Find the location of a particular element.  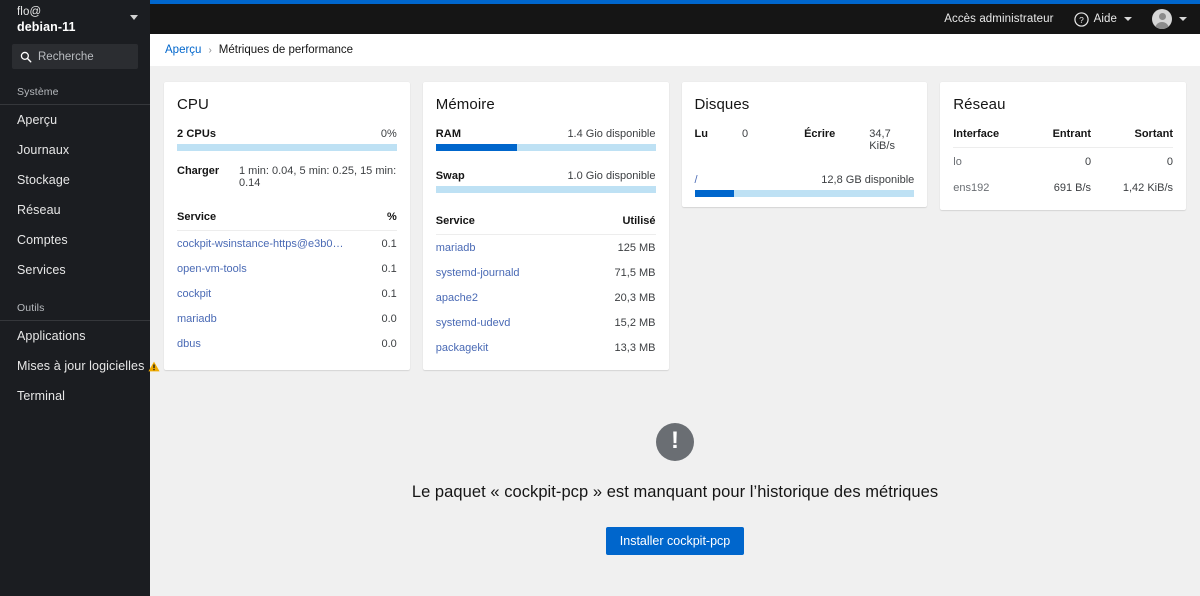

top-header: Accès administrateur ? Aide is located at coordinates (675, 17).